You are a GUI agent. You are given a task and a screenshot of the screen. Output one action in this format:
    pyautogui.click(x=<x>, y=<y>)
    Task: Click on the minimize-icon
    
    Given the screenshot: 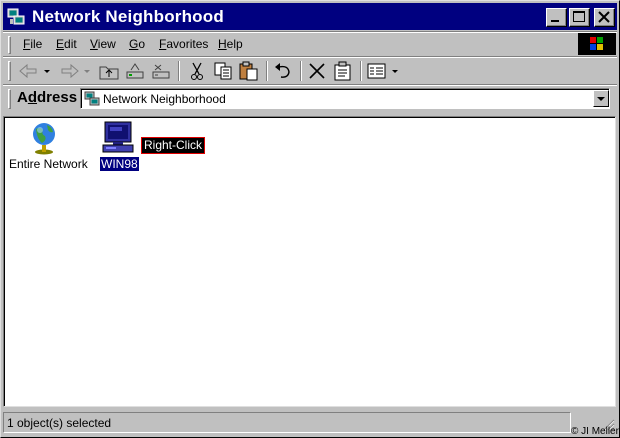 What is the action you would take?
    pyautogui.click(x=555, y=21)
    